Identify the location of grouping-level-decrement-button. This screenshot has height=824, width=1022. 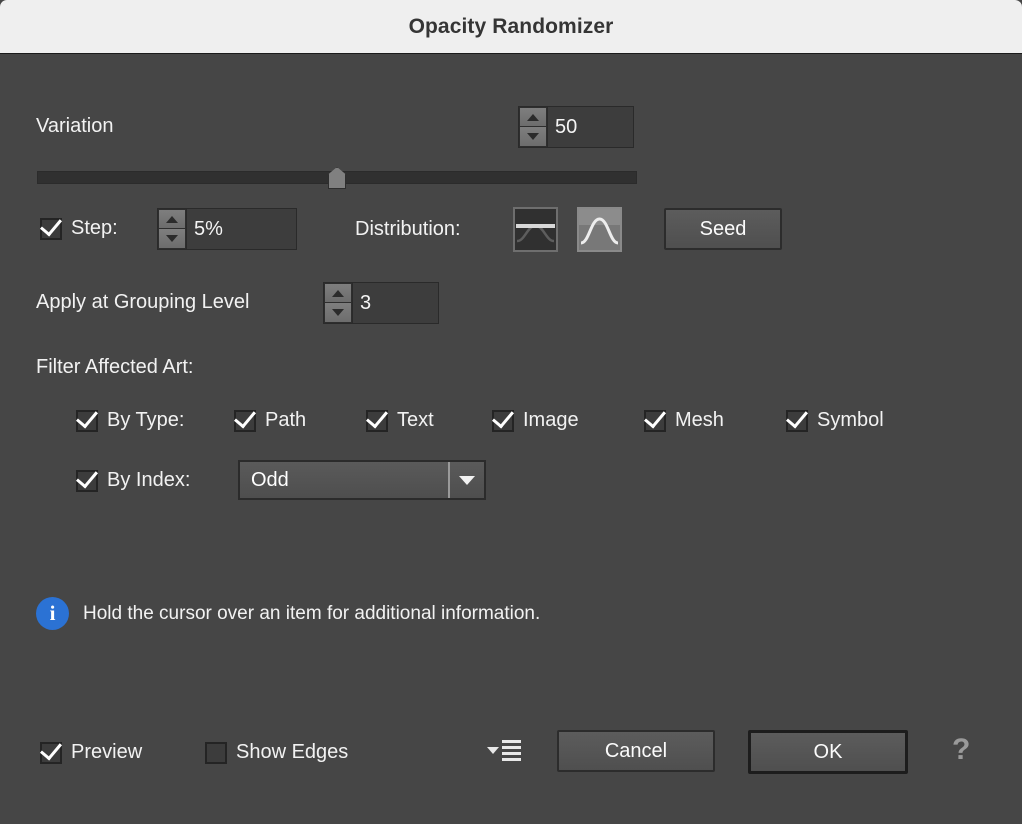
(338, 313).